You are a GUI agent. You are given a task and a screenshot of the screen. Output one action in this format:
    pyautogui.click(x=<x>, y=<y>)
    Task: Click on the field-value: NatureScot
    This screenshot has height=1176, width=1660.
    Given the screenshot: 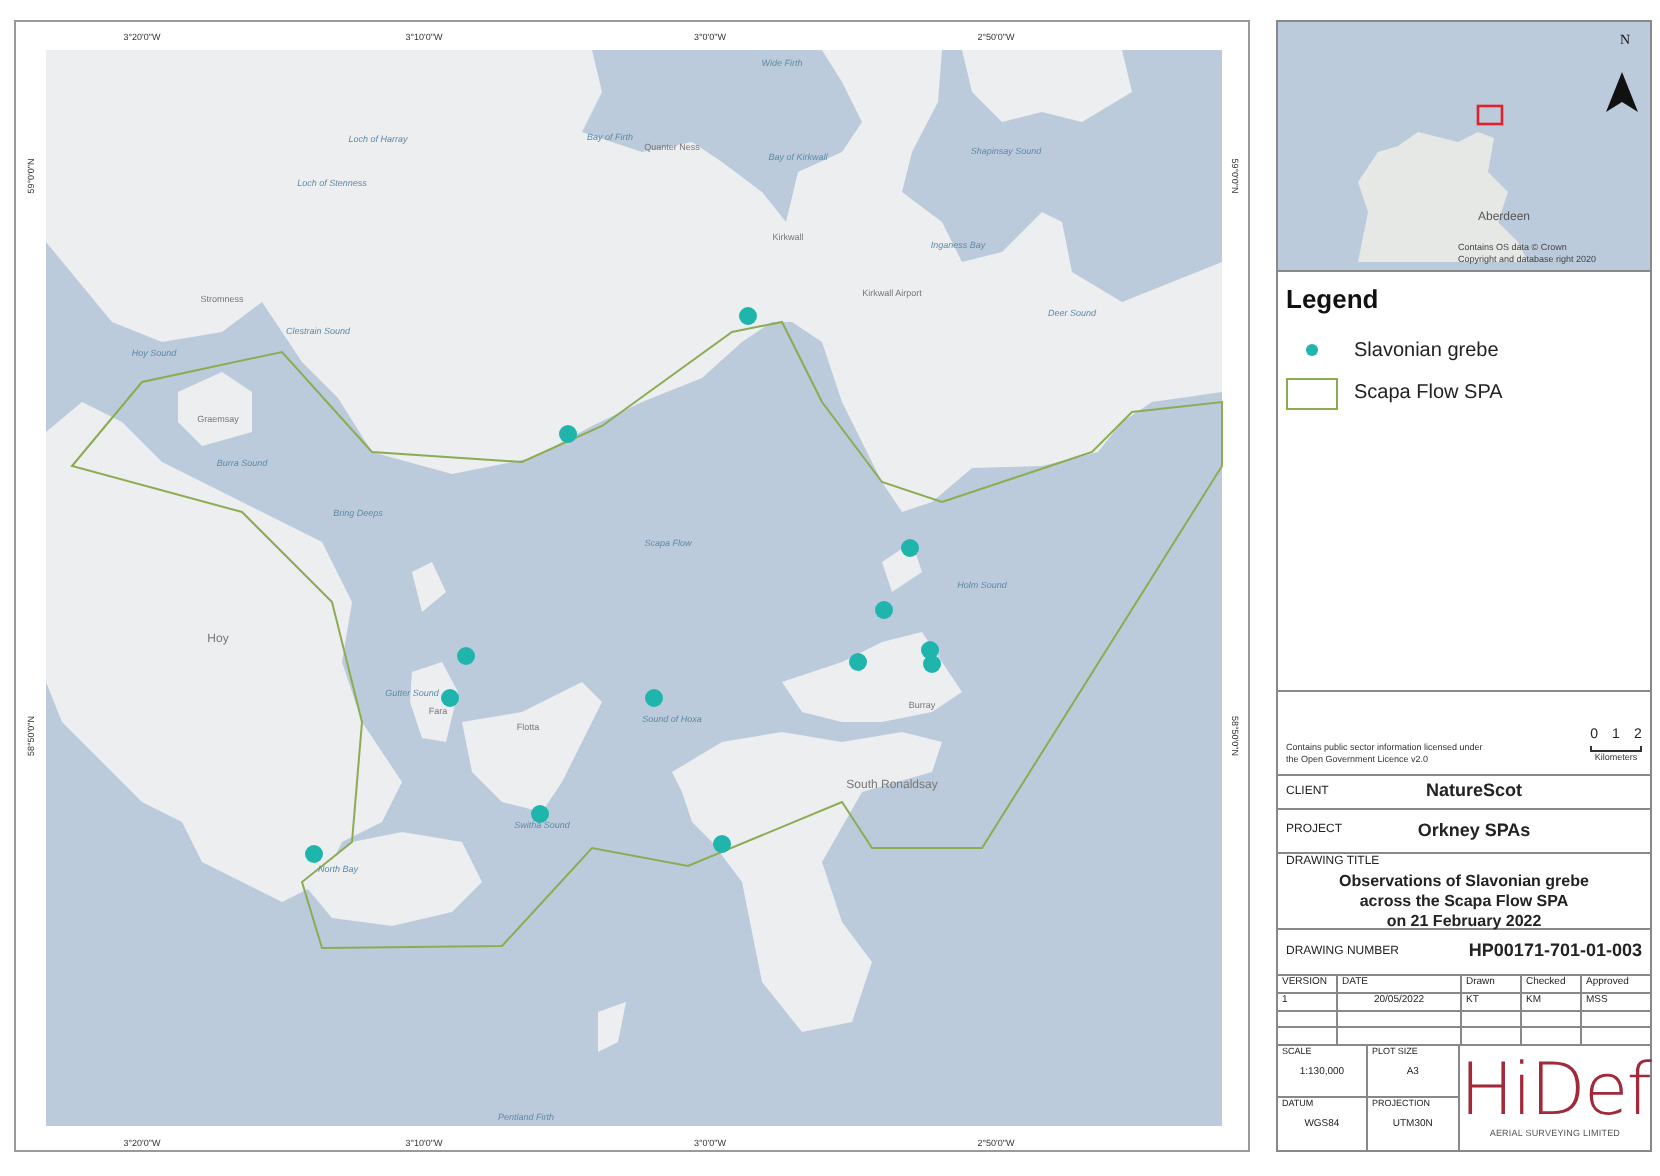 What is the action you would take?
    pyautogui.click(x=1473, y=791)
    